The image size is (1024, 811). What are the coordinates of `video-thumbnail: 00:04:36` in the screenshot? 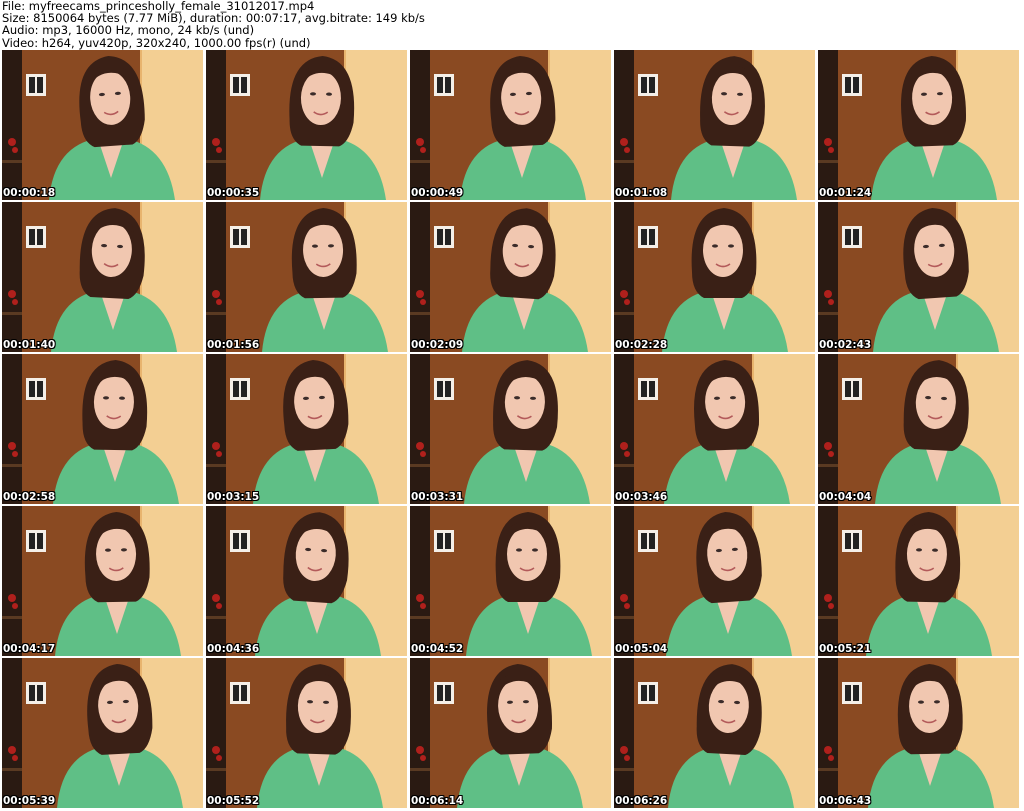 It's located at (306, 581).